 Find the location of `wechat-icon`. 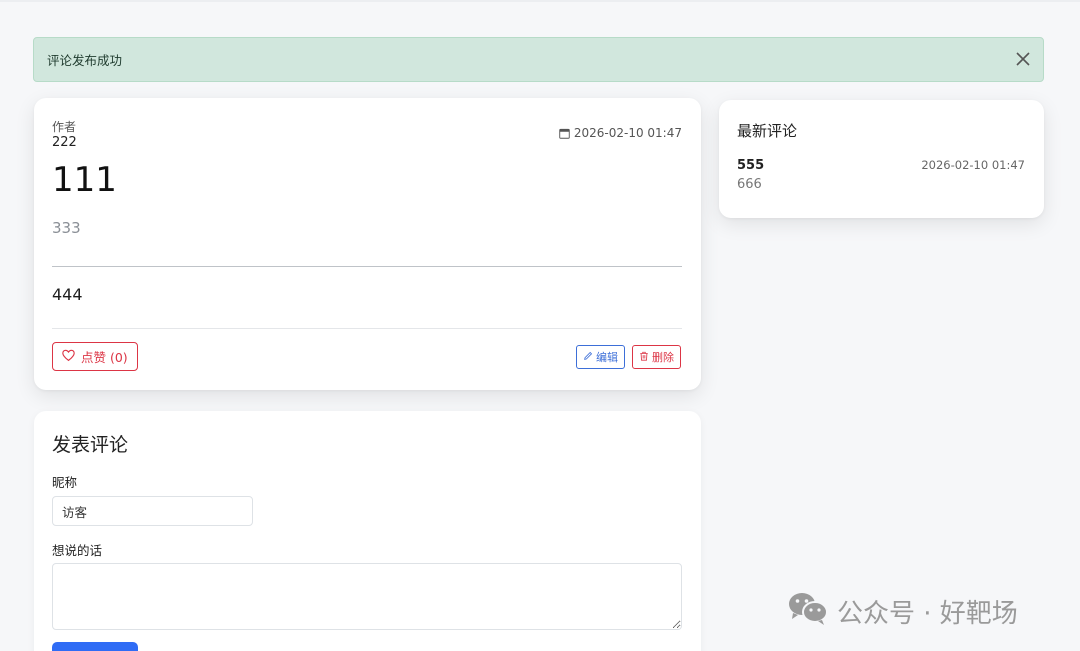

wechat-icon is located at coordinates (808, 611).